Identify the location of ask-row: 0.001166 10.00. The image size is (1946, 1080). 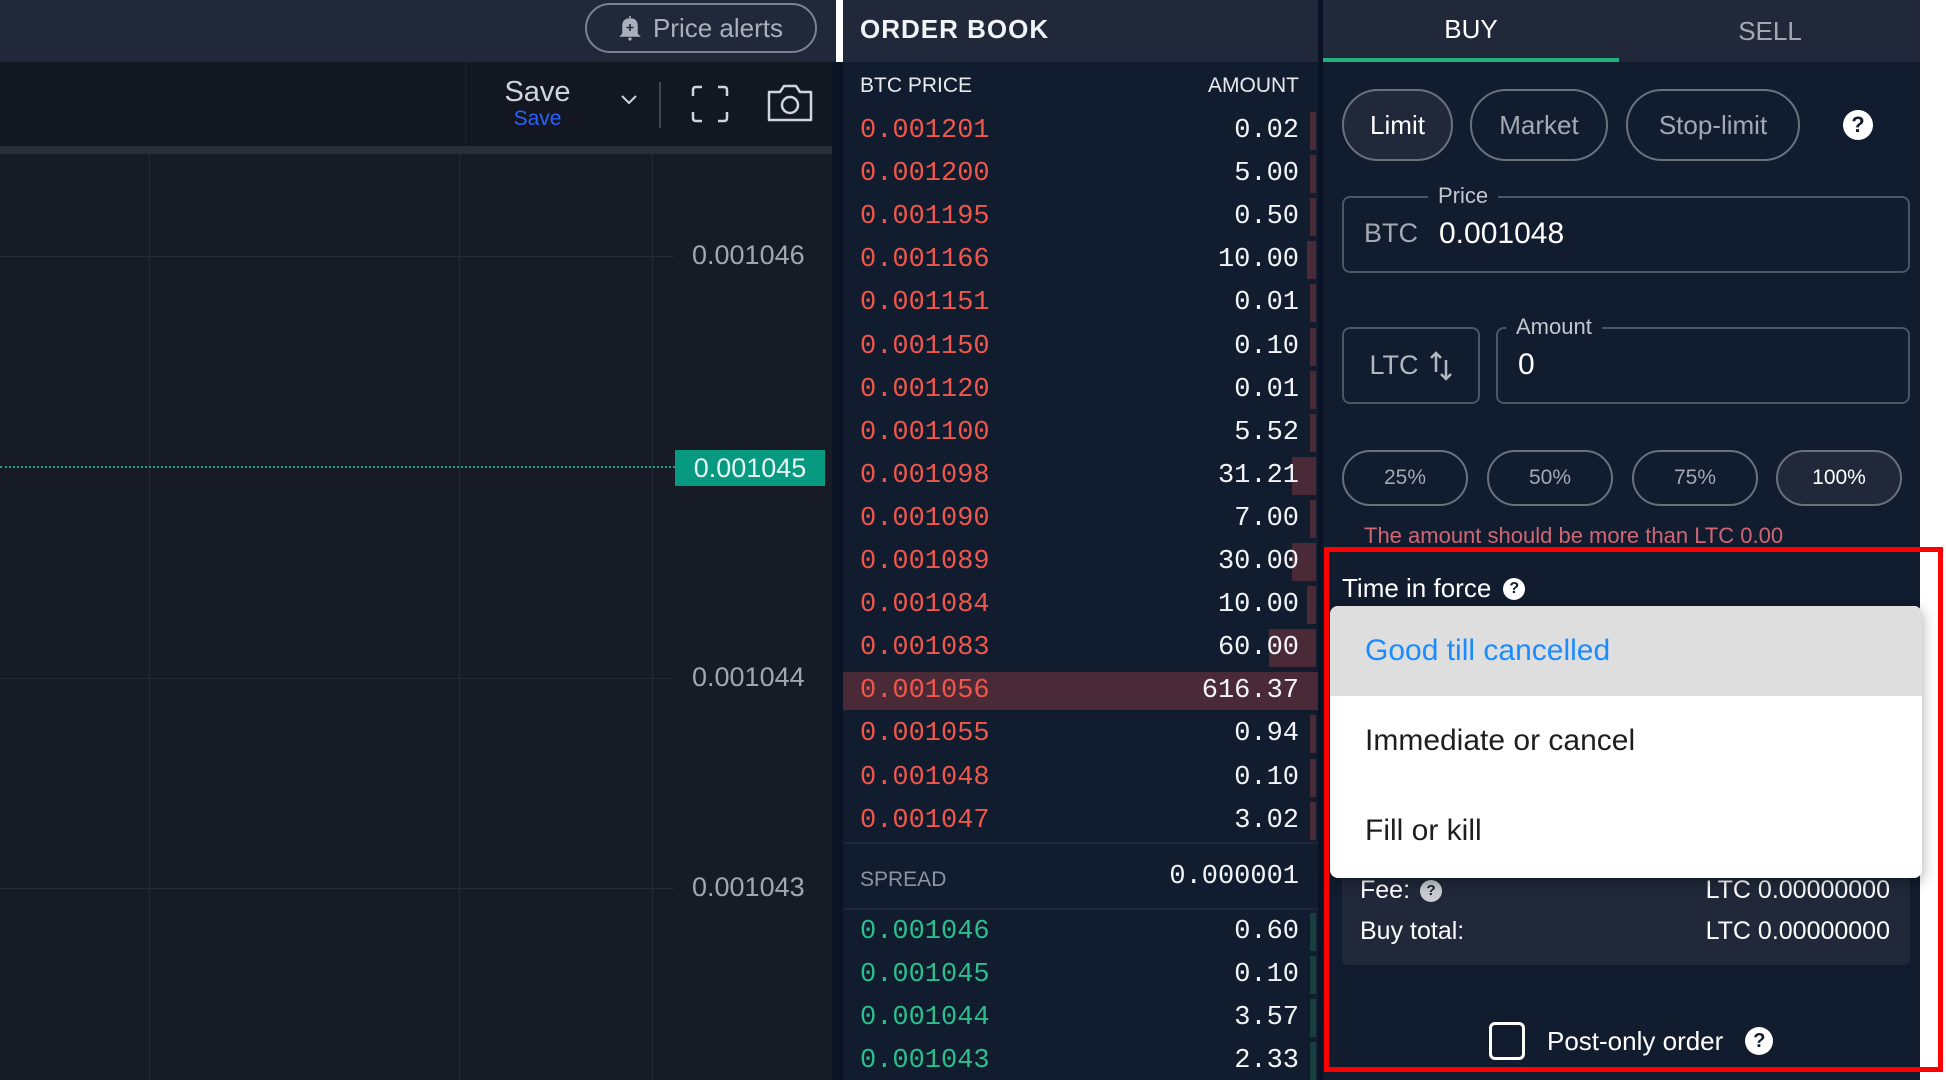
(1080, 260).